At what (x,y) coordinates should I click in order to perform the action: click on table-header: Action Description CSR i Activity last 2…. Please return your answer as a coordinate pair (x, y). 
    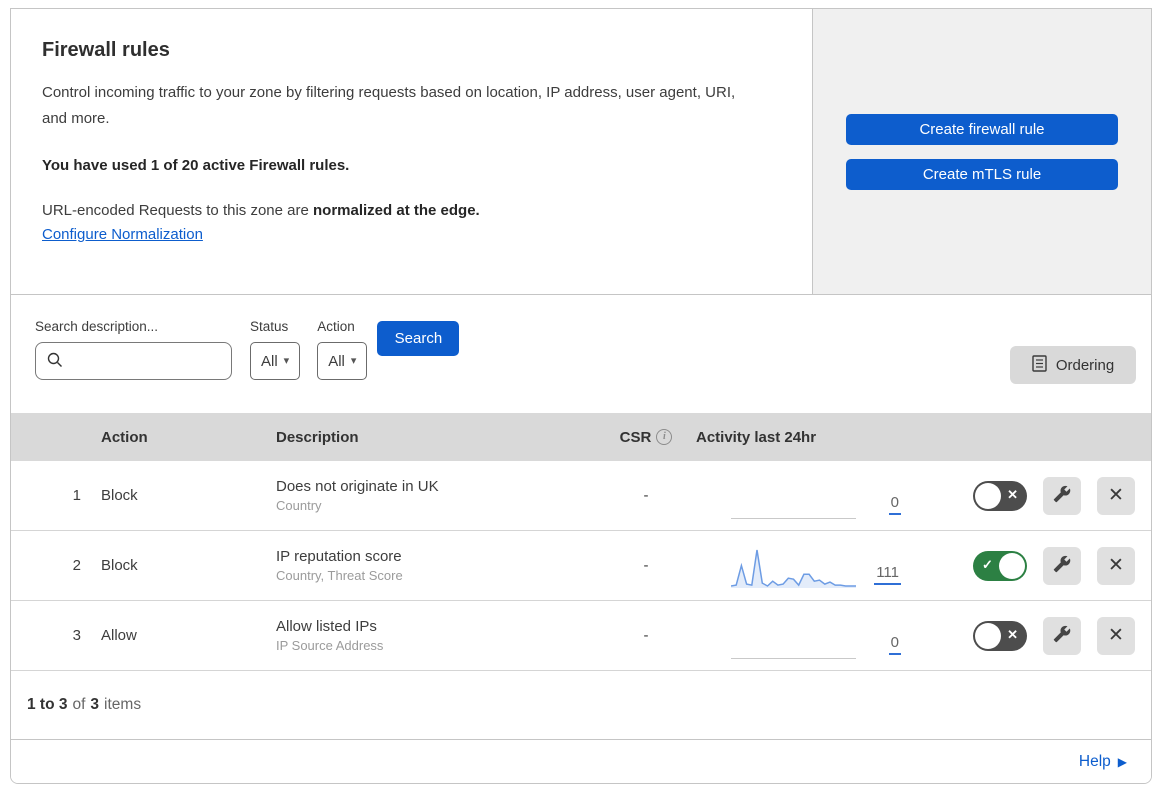
    Looking at the image, I should click on (581, 437).